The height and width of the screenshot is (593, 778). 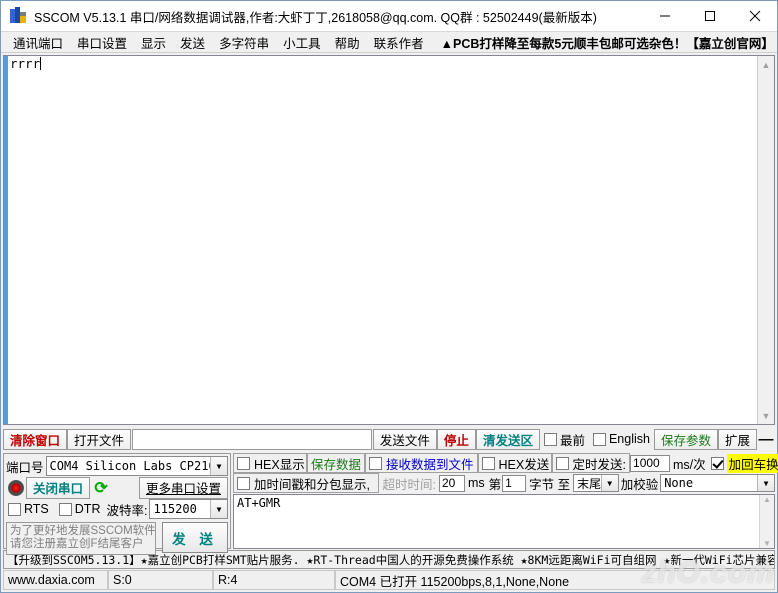 I want to click on receive-scrollbar: ▲ ▼, so click(x=765, y=240).